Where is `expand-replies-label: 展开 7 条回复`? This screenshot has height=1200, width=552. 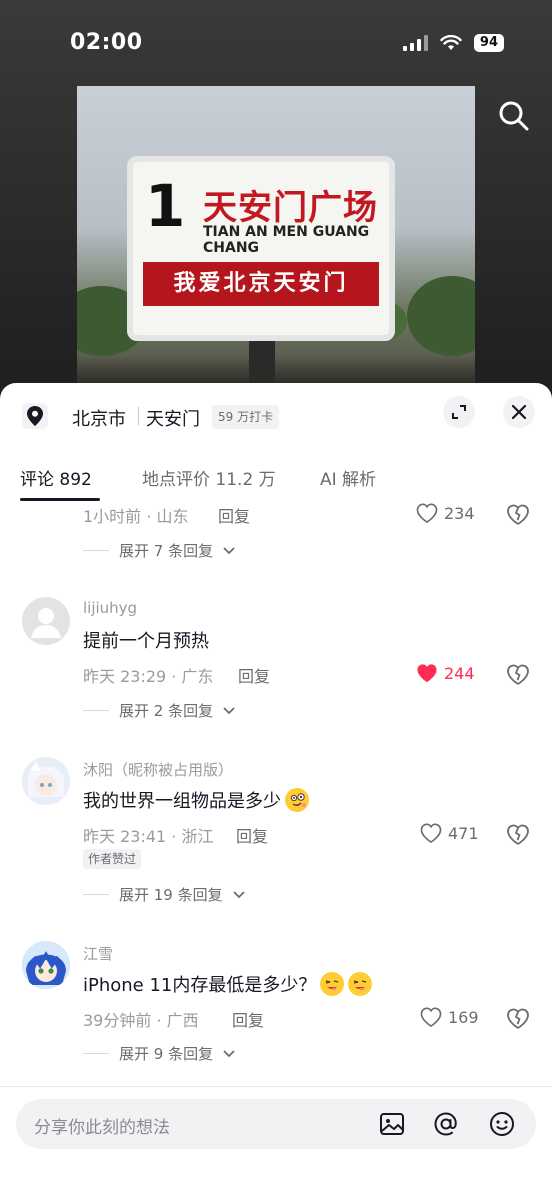 expand-replies-label: 展开 7 条回复 is located at coordinates (166, 551).